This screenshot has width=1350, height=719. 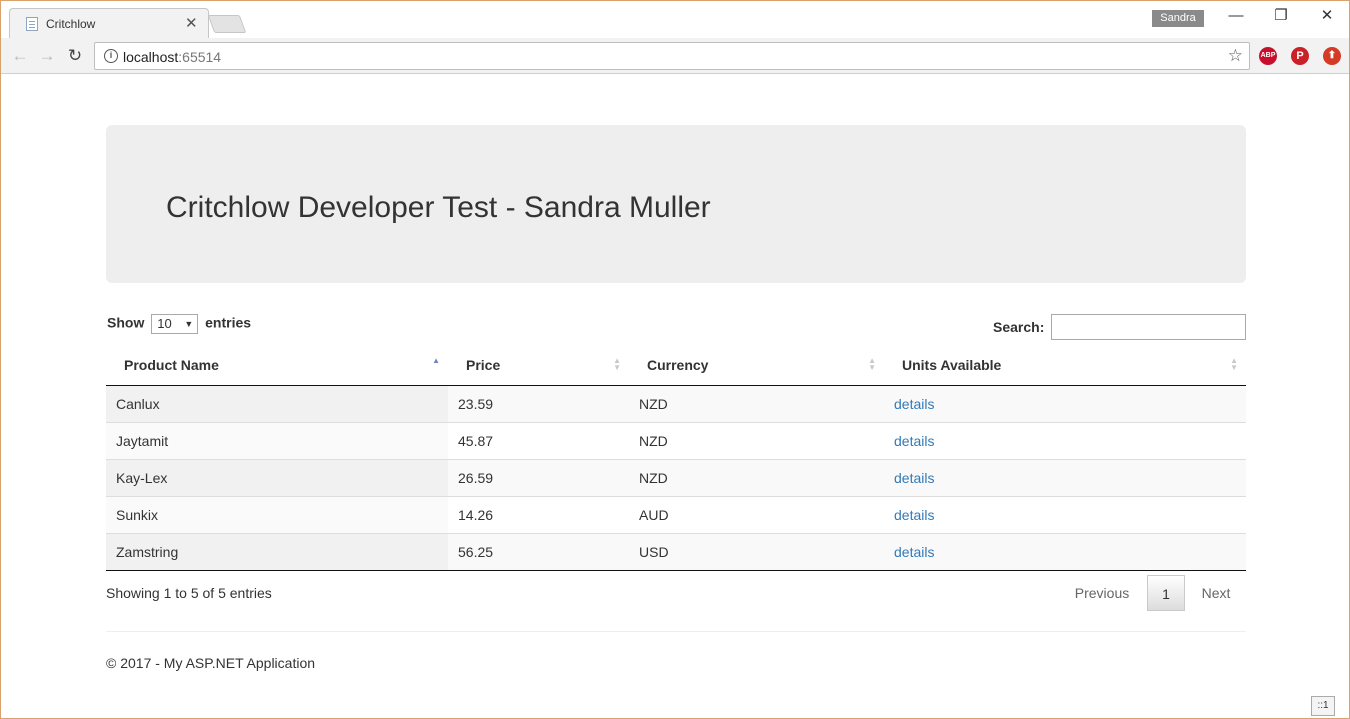 I want to click on close-window-button: ✕, so click(x=1327, y=16).